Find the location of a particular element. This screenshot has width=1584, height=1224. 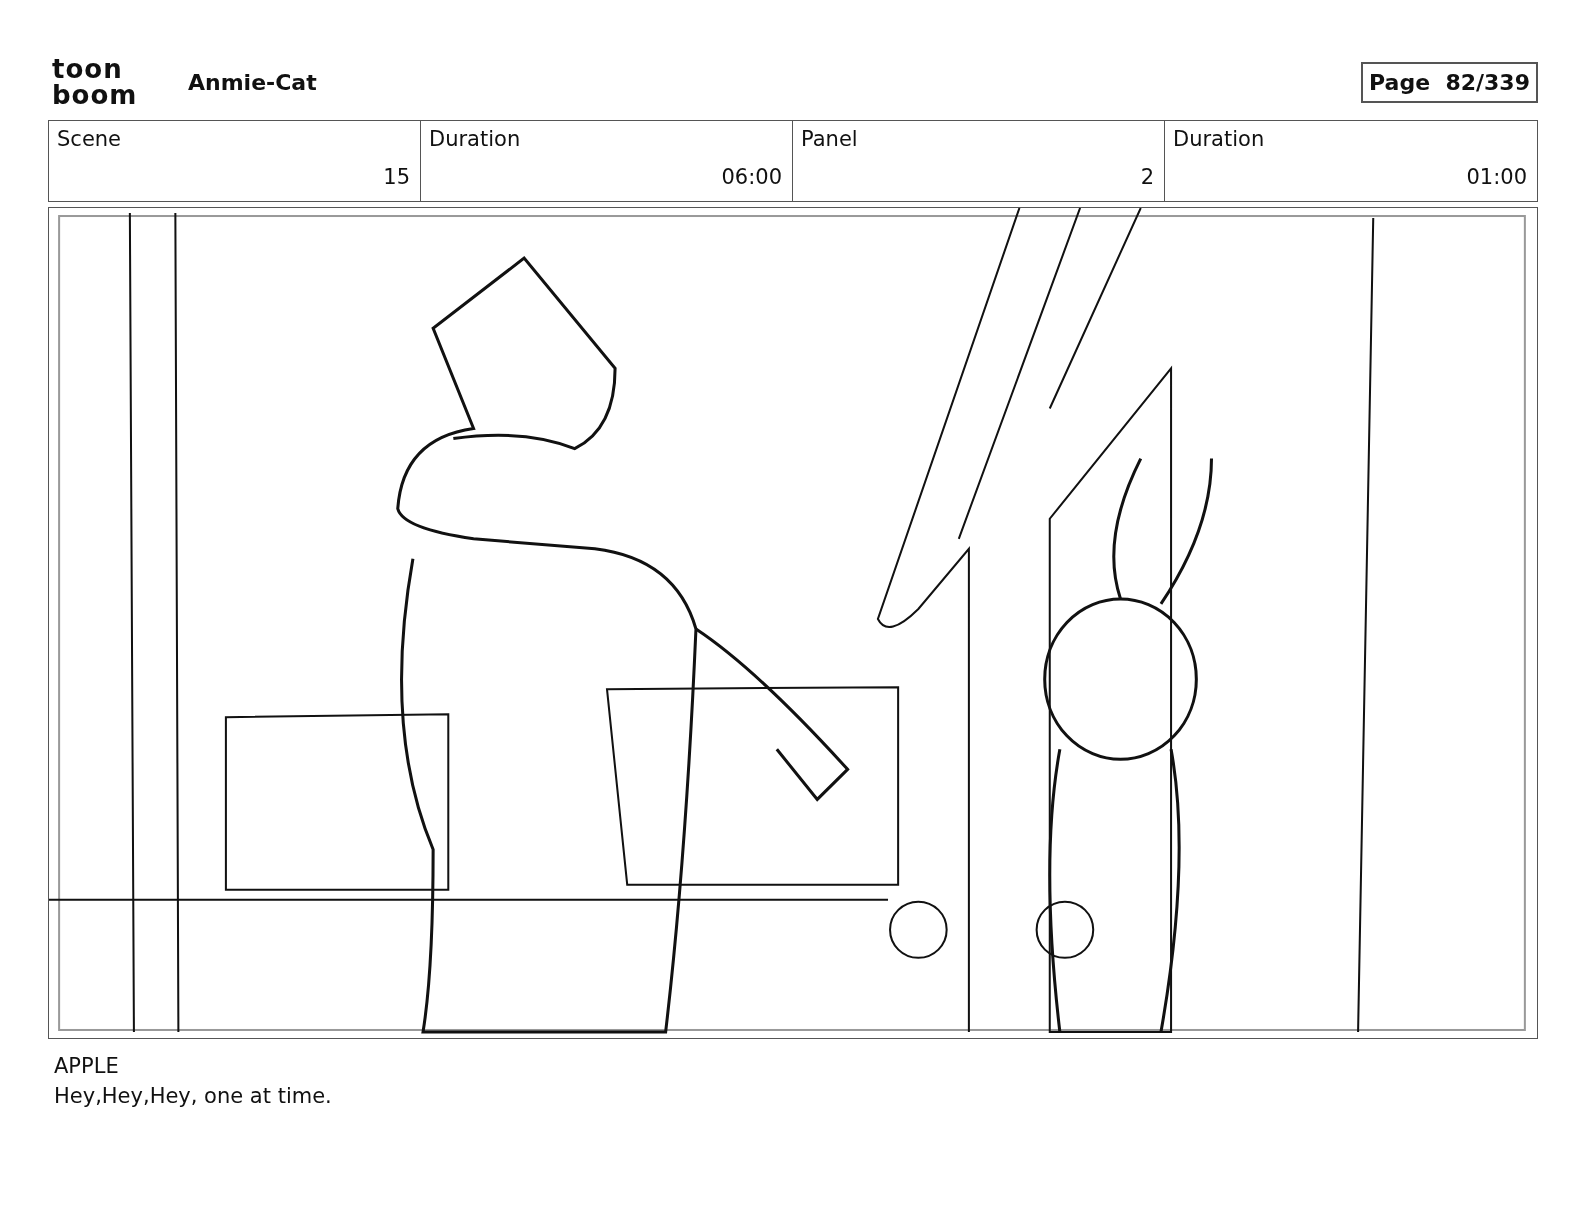

field-value: 01:00 is located at coordinates (1496, 177).